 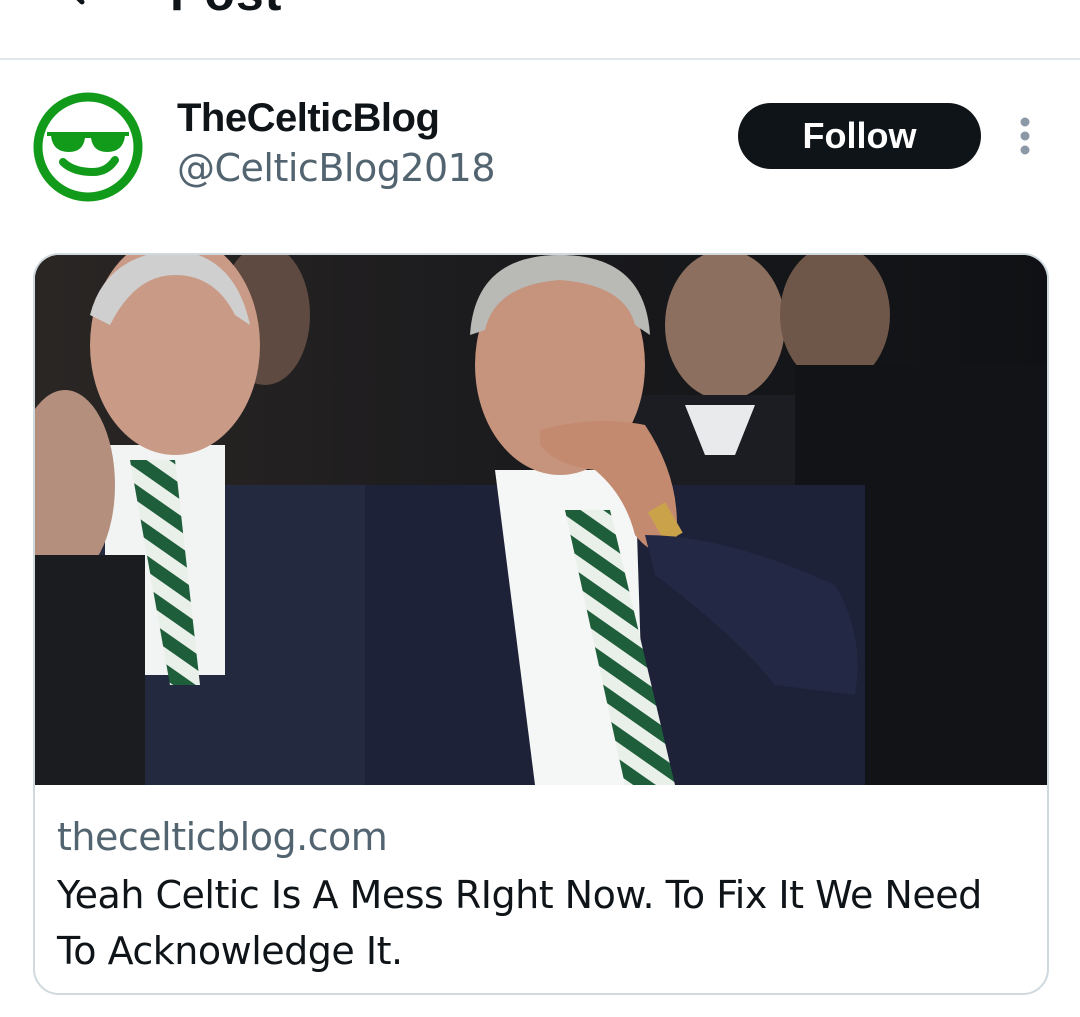 I want to click on back-arrow-icon, so click(x=80, y=5).